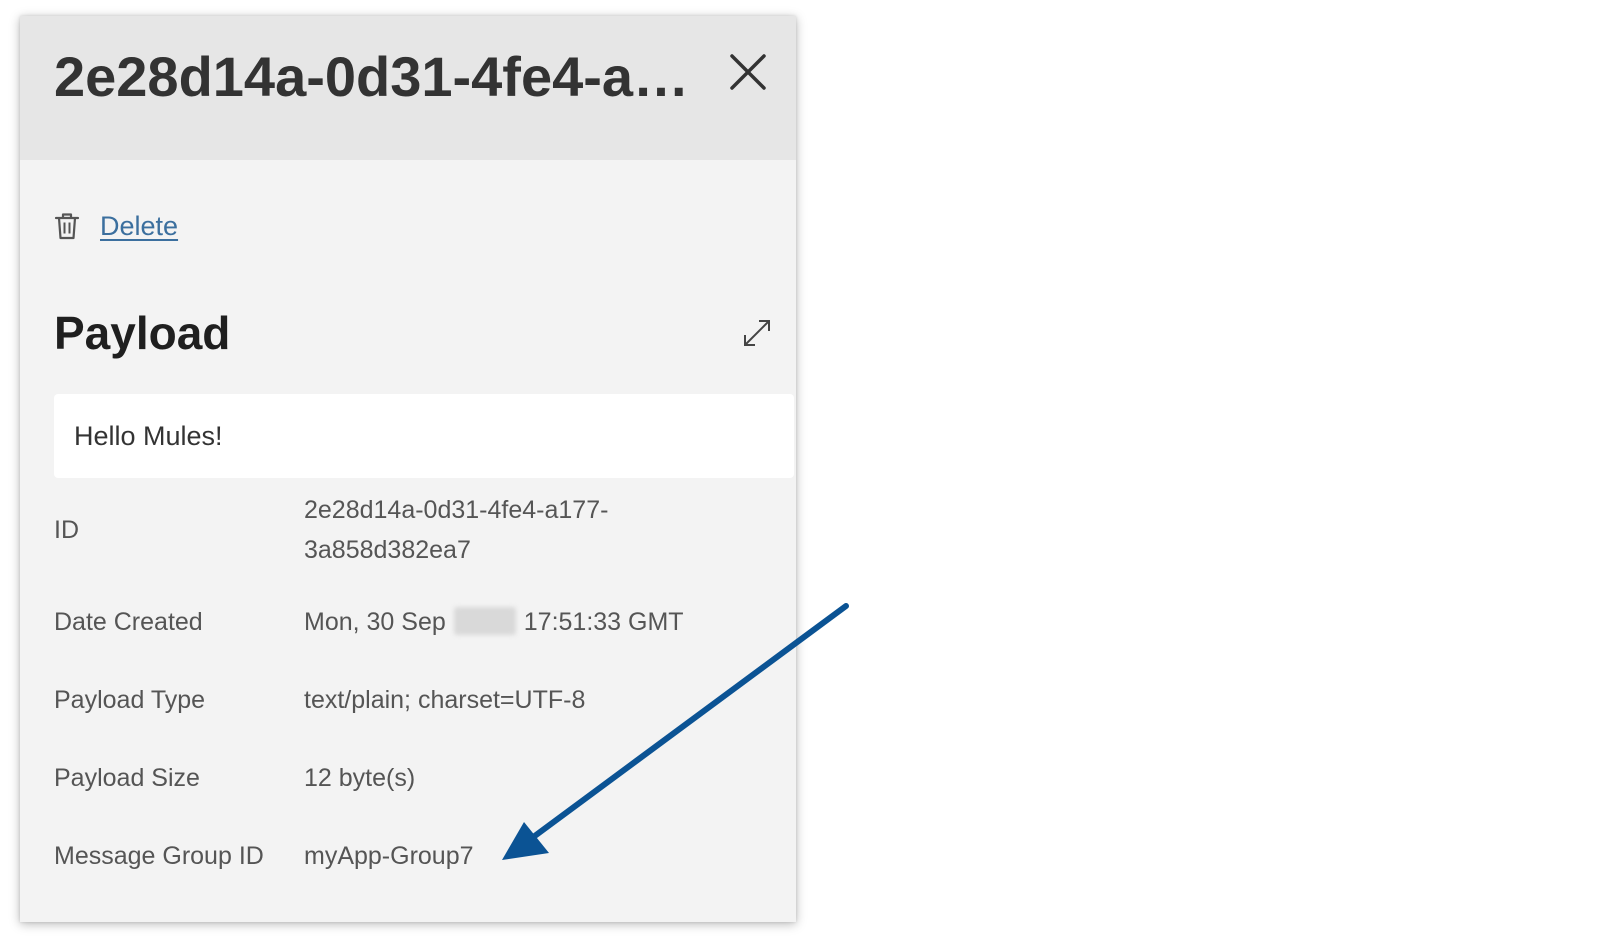 This screenshot has width=1618, height=948. Describe the element at coordinates (66, 530) in the screenshot. I see `id-label: ID` at that location.